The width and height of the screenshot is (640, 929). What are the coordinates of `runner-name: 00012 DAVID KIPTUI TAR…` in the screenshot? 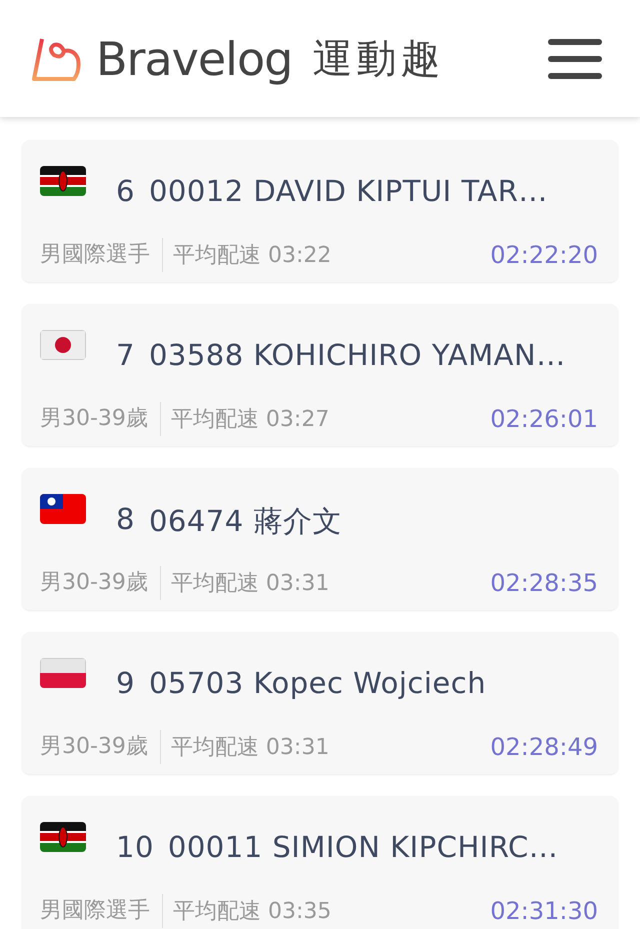 It's located at (348, 191).